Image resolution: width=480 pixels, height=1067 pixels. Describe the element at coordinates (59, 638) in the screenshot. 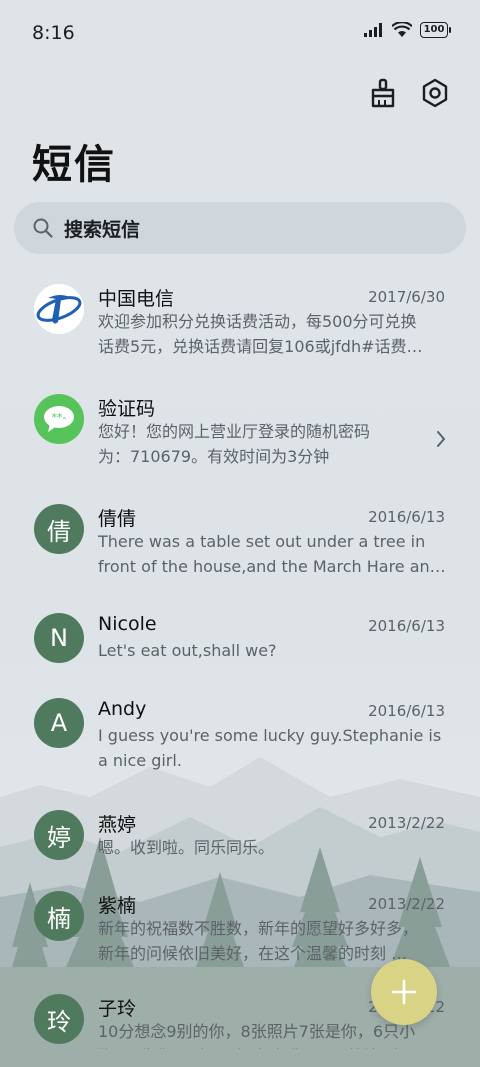

I see `avatar: N` at that location.